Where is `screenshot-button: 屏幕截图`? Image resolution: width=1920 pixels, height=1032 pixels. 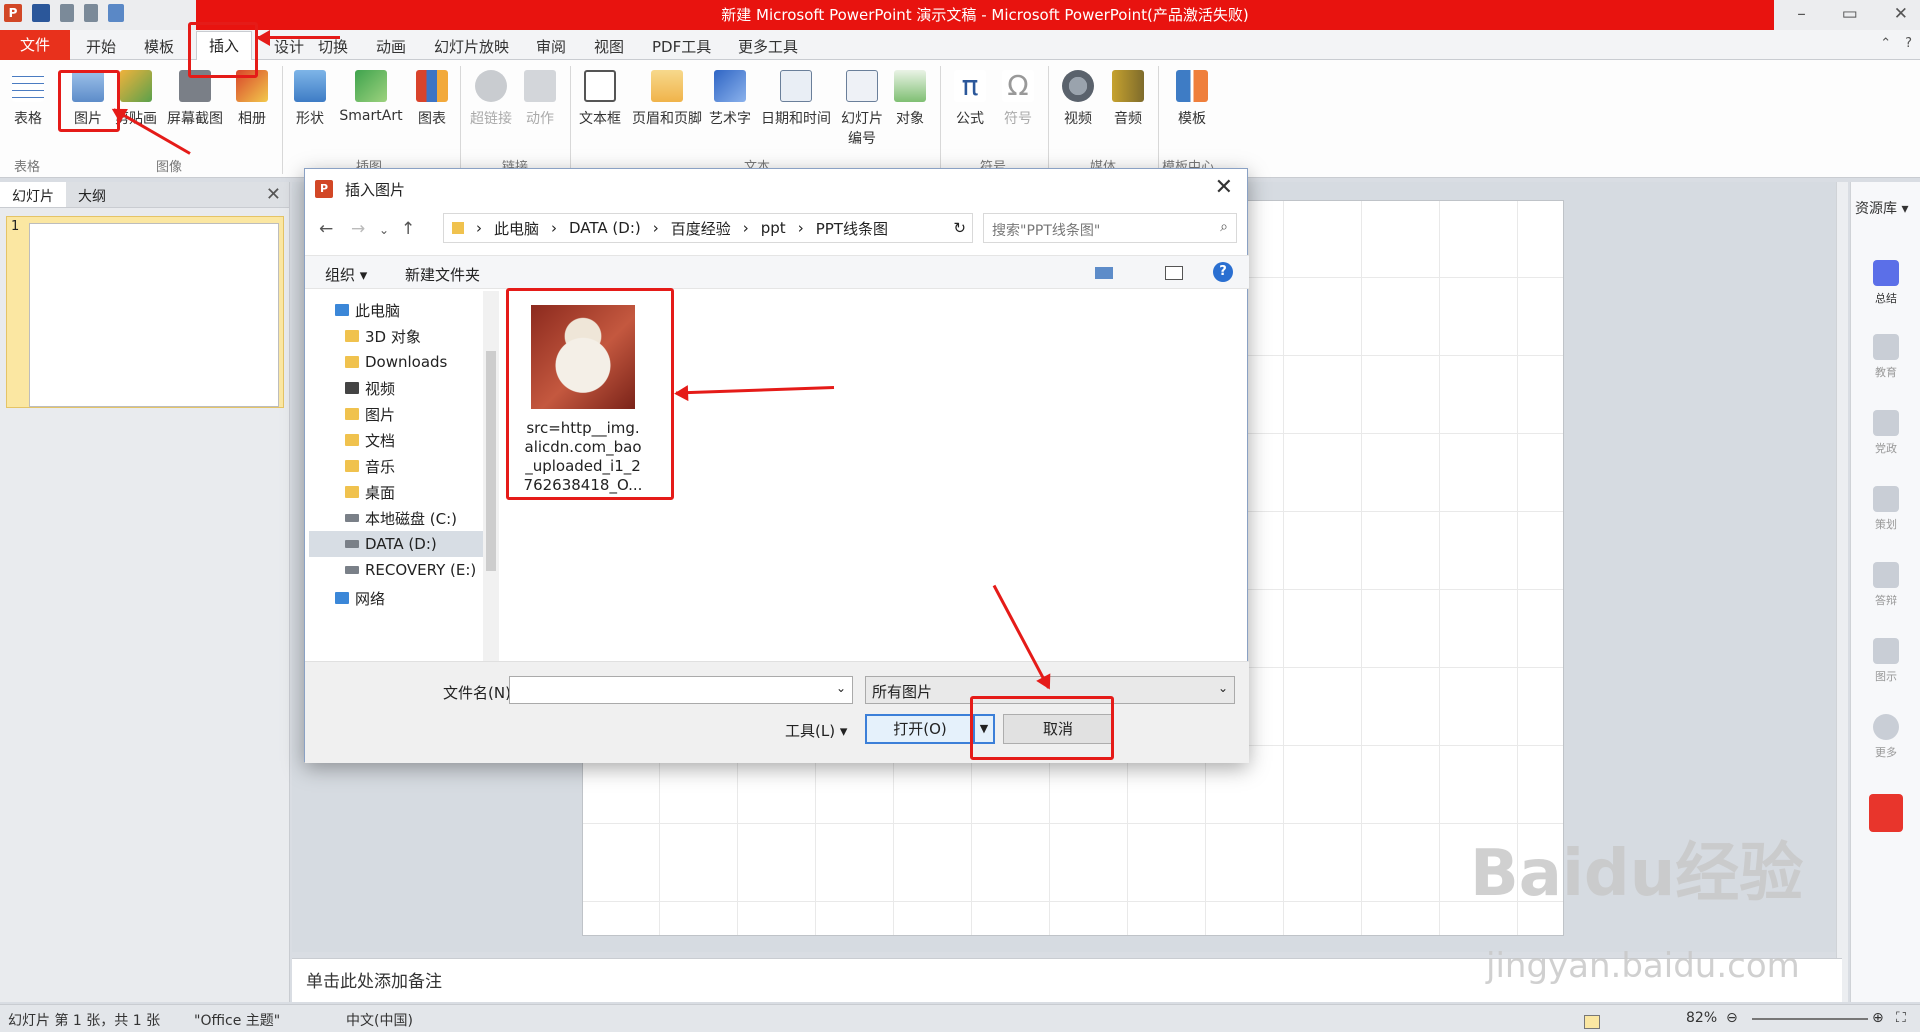 screenshot-button: 屏幕截图 is located at coordinates (195, 99).